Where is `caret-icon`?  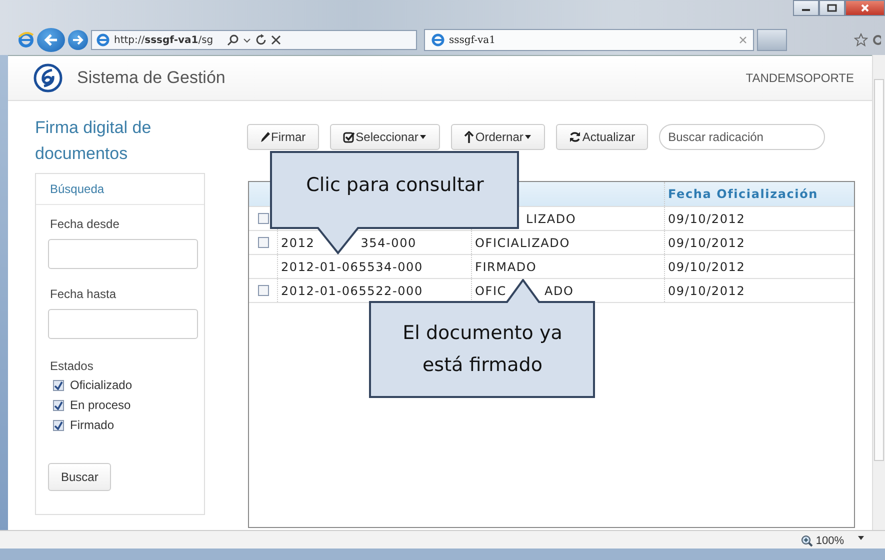 caret-icon is located at coordinates (861, 538).